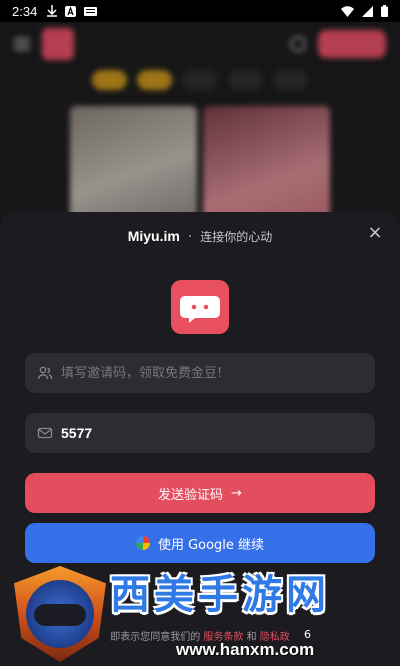  I want to click on arrow-right-icon: →, so click(236, 493).